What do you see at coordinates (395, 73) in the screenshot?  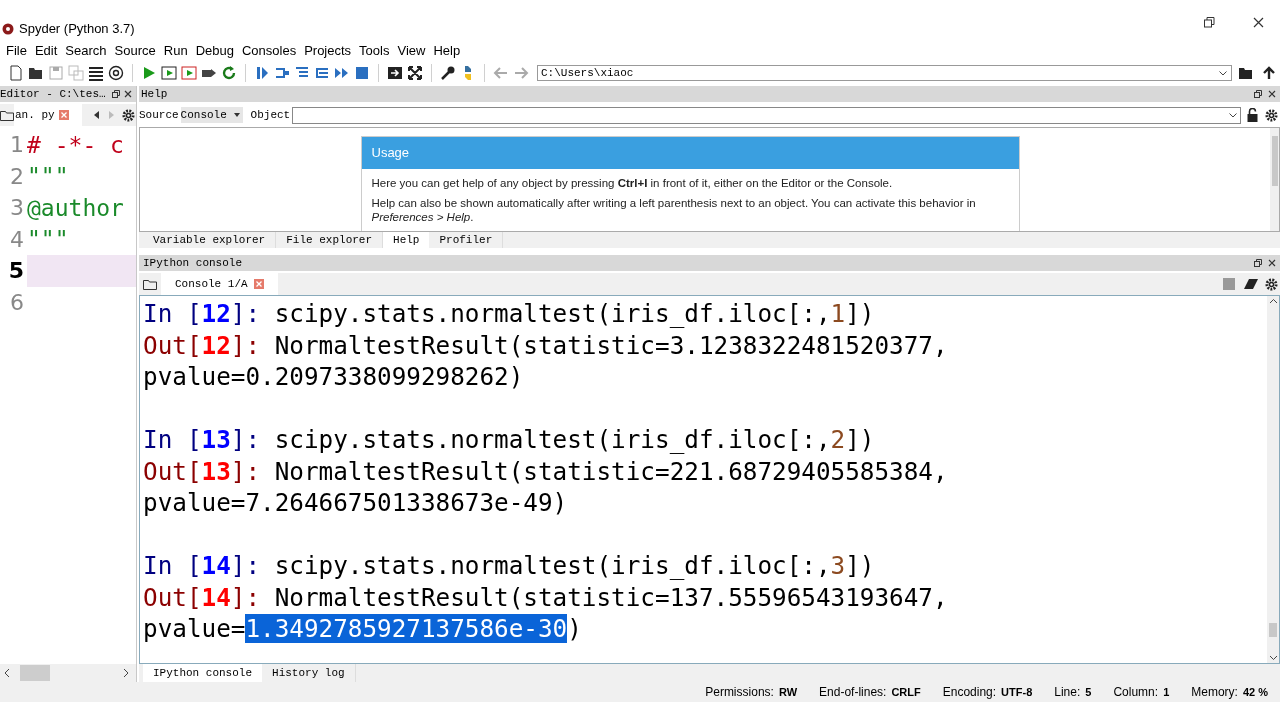 I see `maximize-pane-icon` at bounding box center [395, 73].